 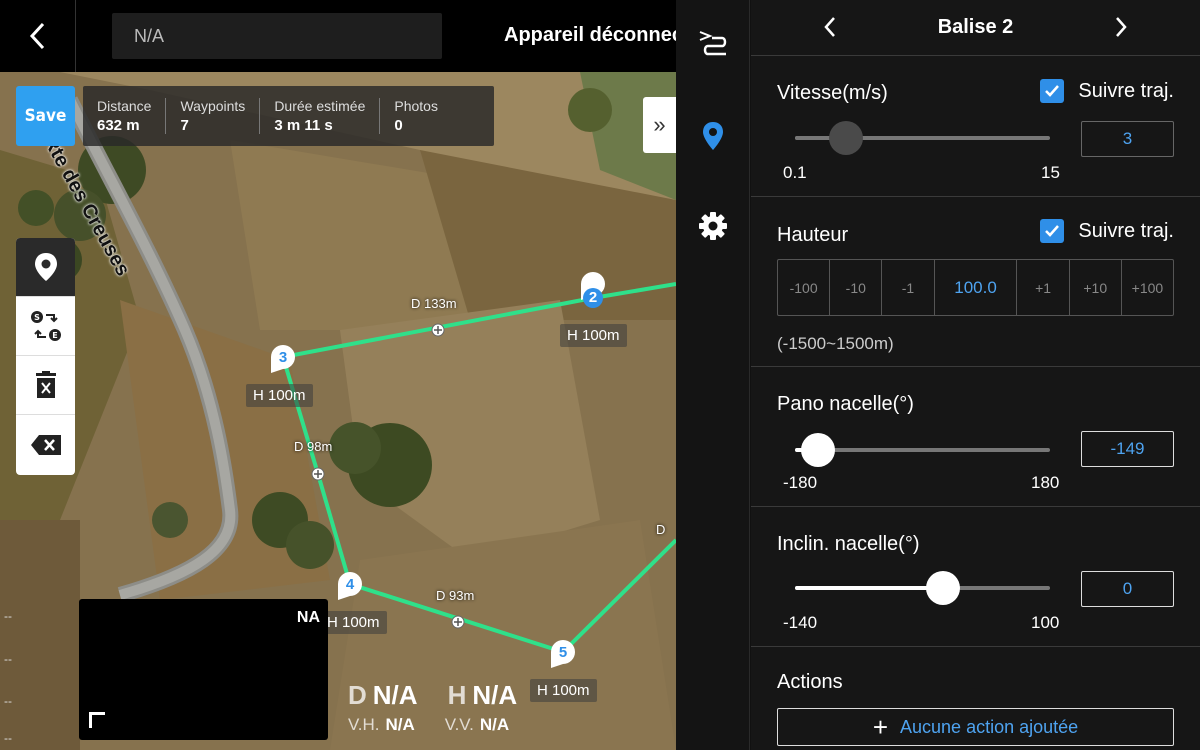 What do you see at coordinates (416, 106) in the screenshot?
I see `stat-label: Photos` at bounding box center [416, 106].